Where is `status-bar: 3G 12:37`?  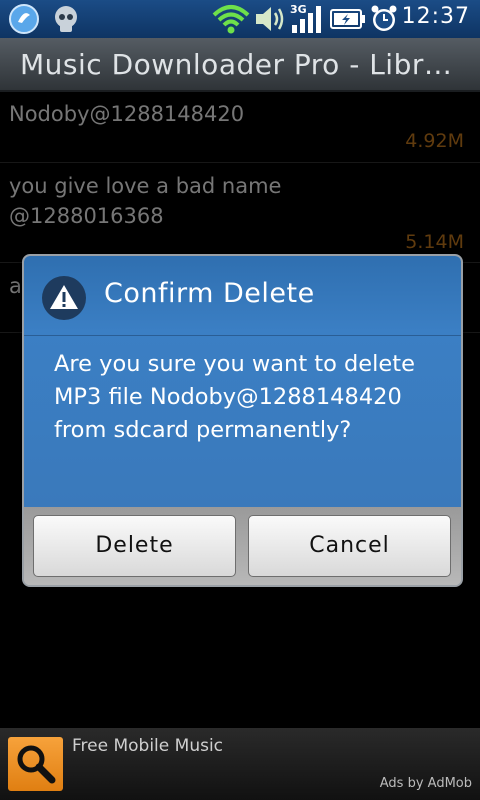 status-bar: 3G 12:37 is located at coordinates (240, 19).